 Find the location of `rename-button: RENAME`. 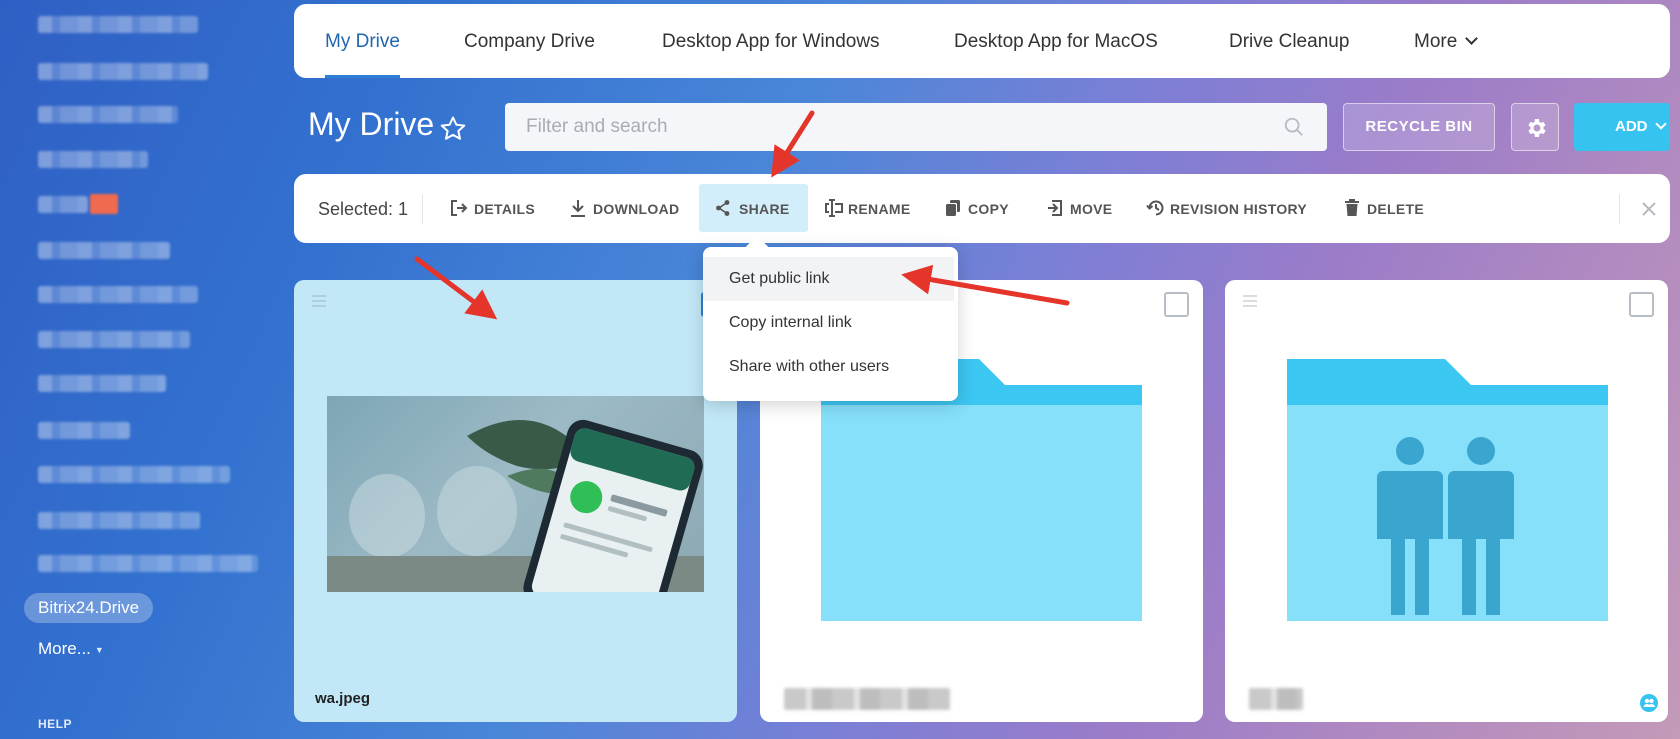

rename-button: RENAME is located at coordinates (867, 208).